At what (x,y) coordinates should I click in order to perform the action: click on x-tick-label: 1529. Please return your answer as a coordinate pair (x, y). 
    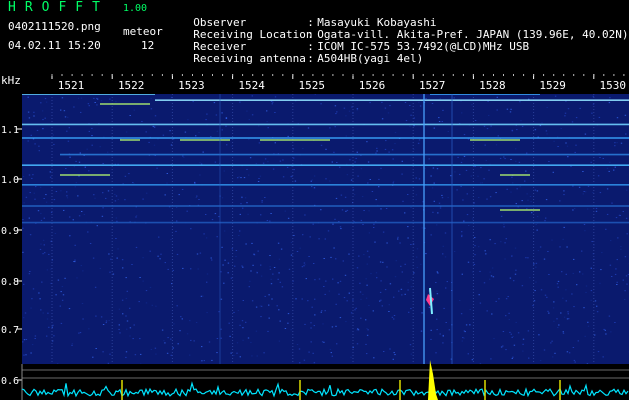
    Looking at the image, I should click on (552, 85).